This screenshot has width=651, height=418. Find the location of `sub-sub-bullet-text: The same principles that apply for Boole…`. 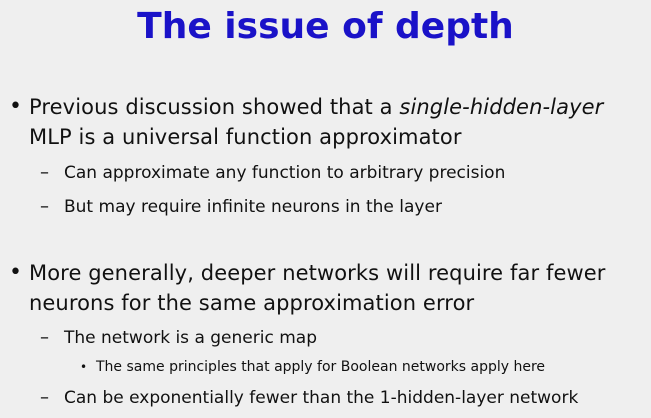

sub-sub-bullet-text: The same principles that apply for Boole… is located at coordinates (321, 367).